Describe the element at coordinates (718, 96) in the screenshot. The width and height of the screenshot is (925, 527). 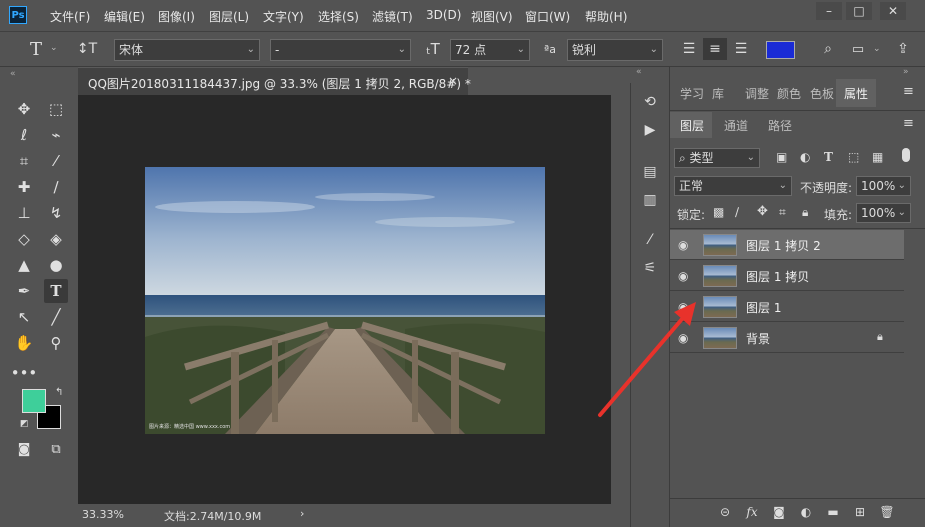
I see `tab-libraries: 库` at that location.